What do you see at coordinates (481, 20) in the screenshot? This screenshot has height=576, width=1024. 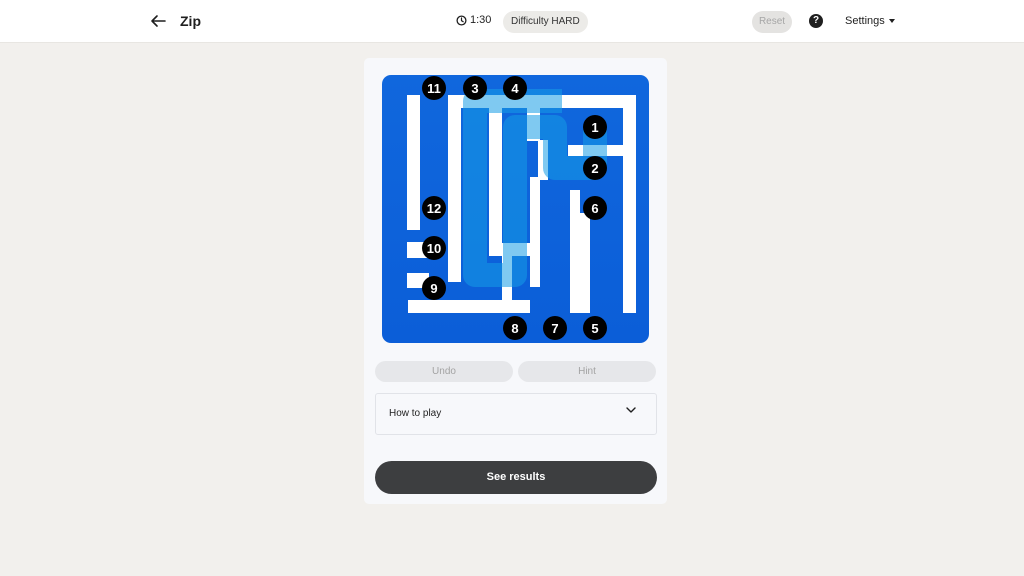 I see `timer-value: 1:30` at bounding box center [481, 20].